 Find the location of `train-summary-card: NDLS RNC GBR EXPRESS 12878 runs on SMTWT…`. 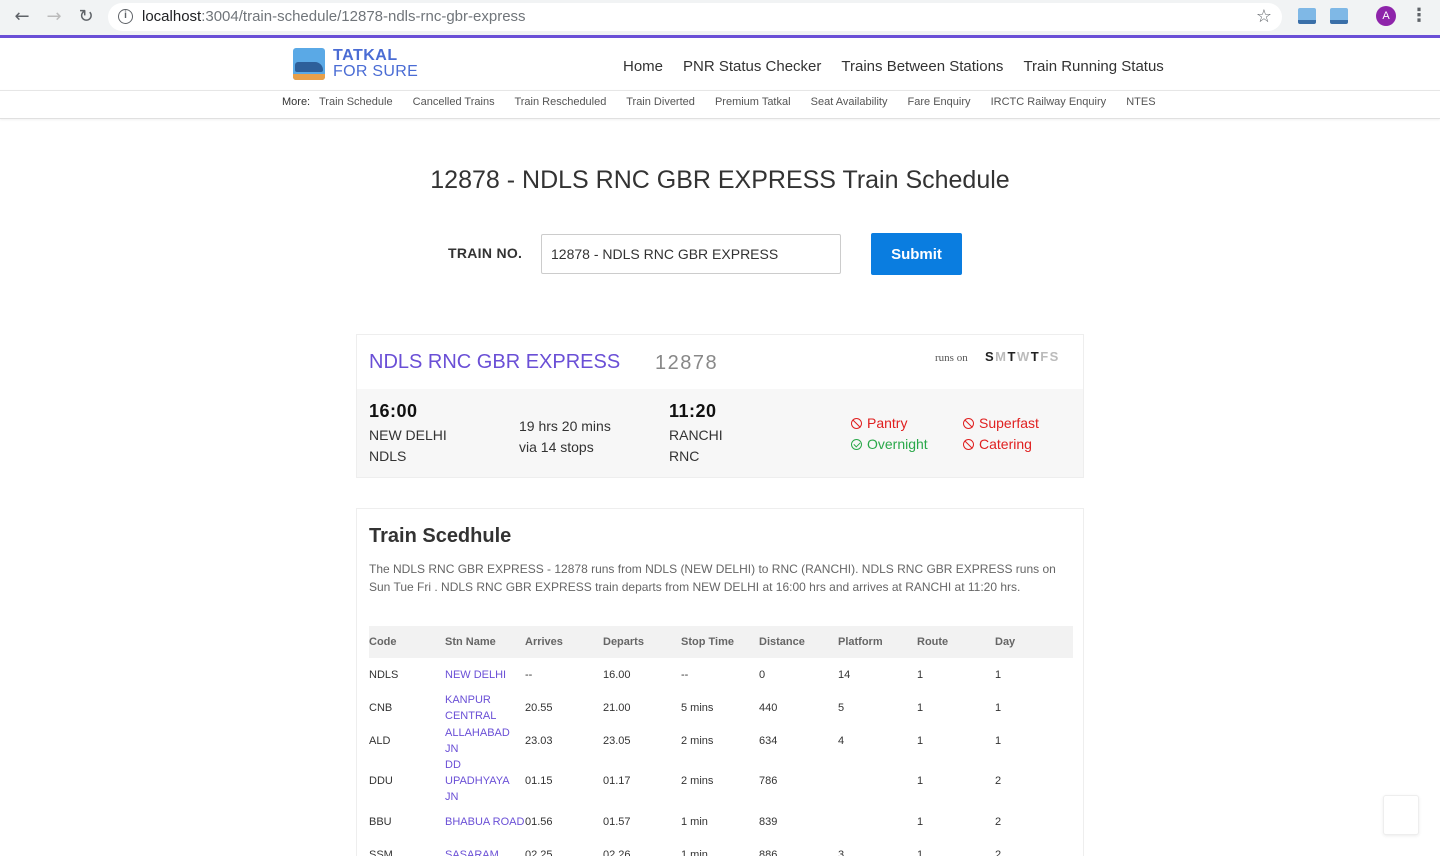

train-summary-card: NDLS RNC GBR EXPRESS 12878 runs on SMTWT… is located at coordinates (720, 406).